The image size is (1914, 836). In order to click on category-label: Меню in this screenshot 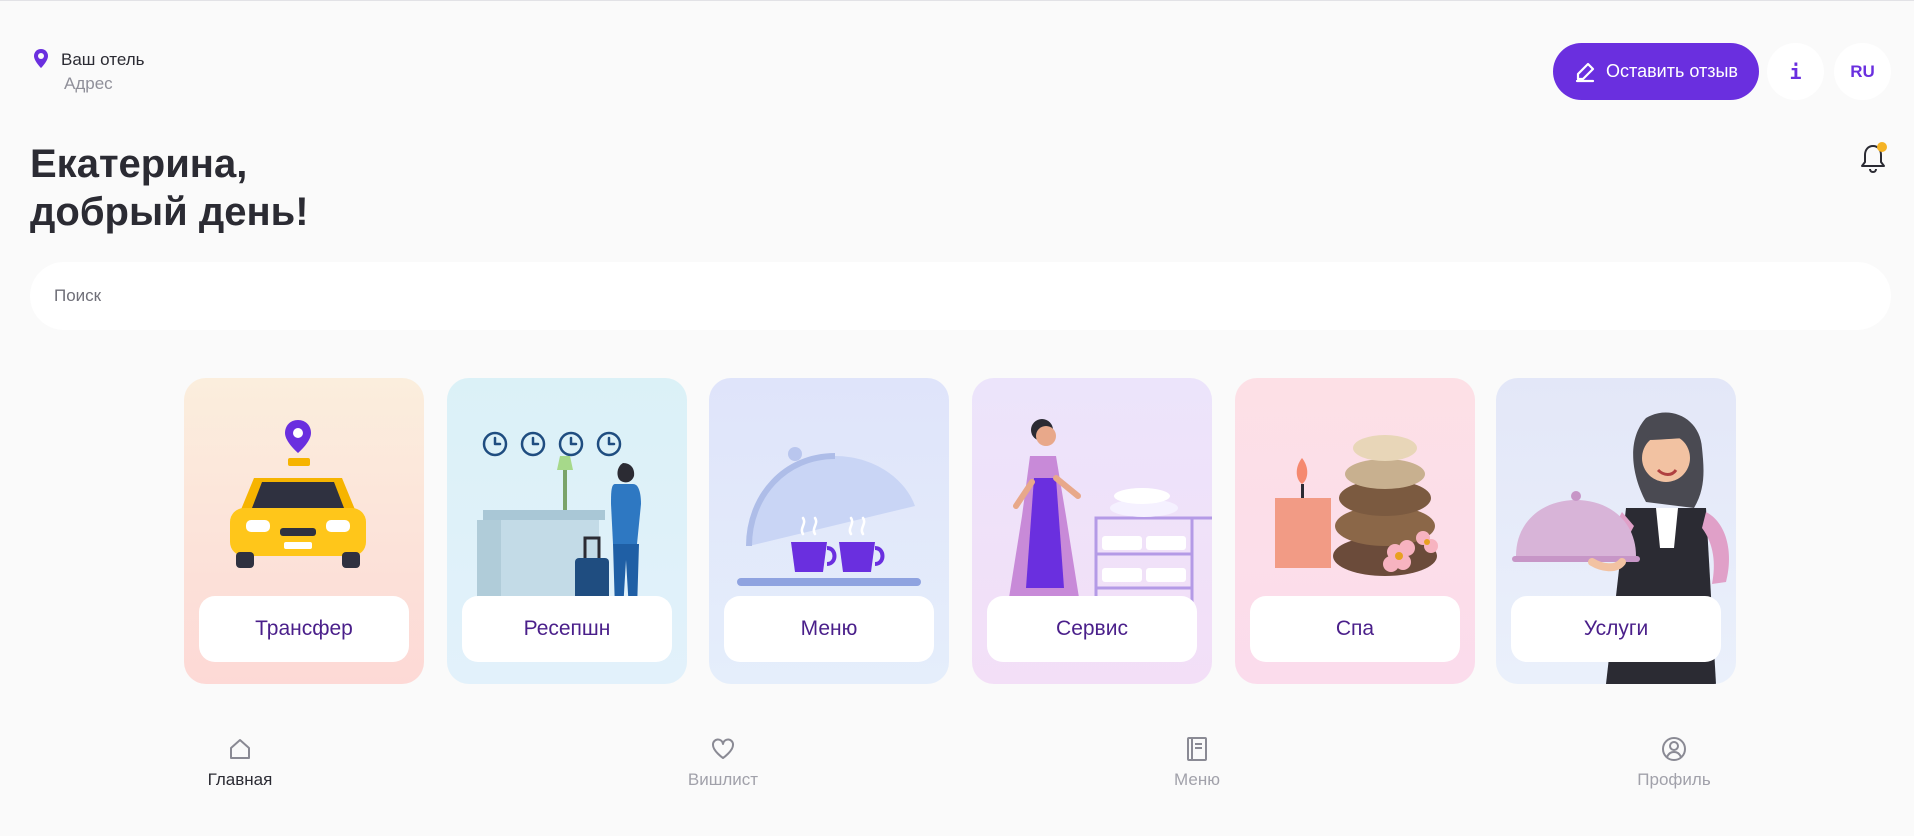, I will do `click(829, 629)`.